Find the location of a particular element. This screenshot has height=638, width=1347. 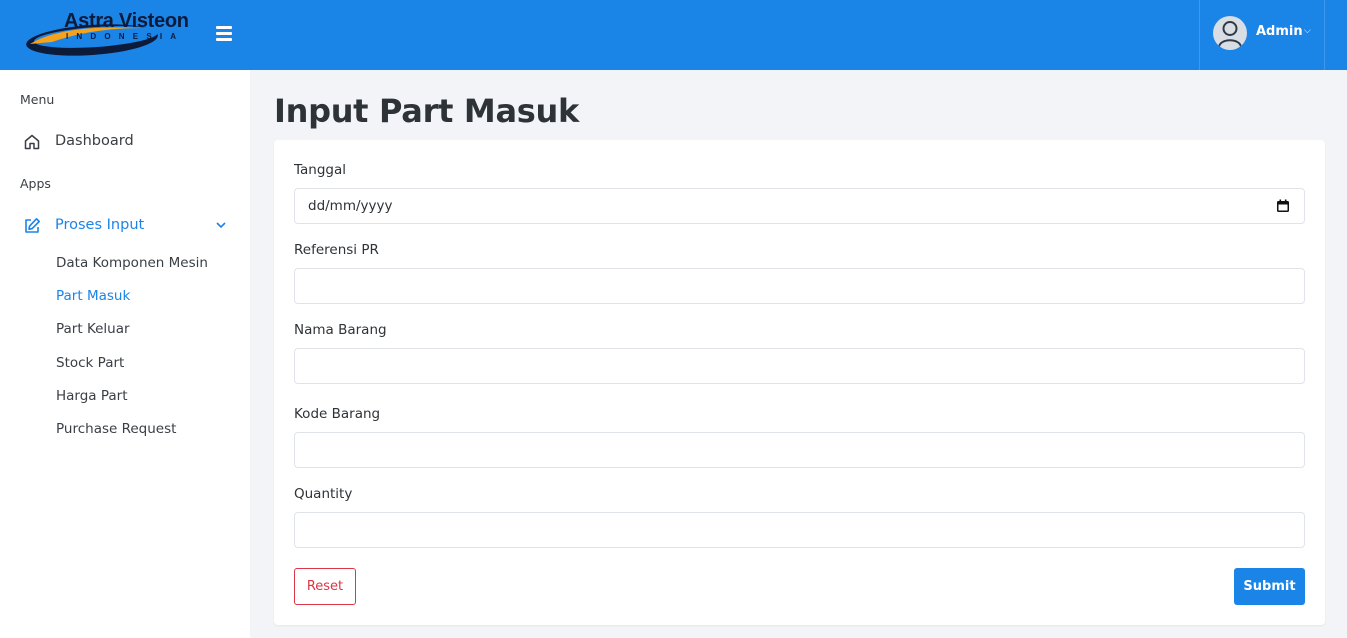

sidebar-subitem-purchase-request: Purchase Request is located at coordinates (116, 429).